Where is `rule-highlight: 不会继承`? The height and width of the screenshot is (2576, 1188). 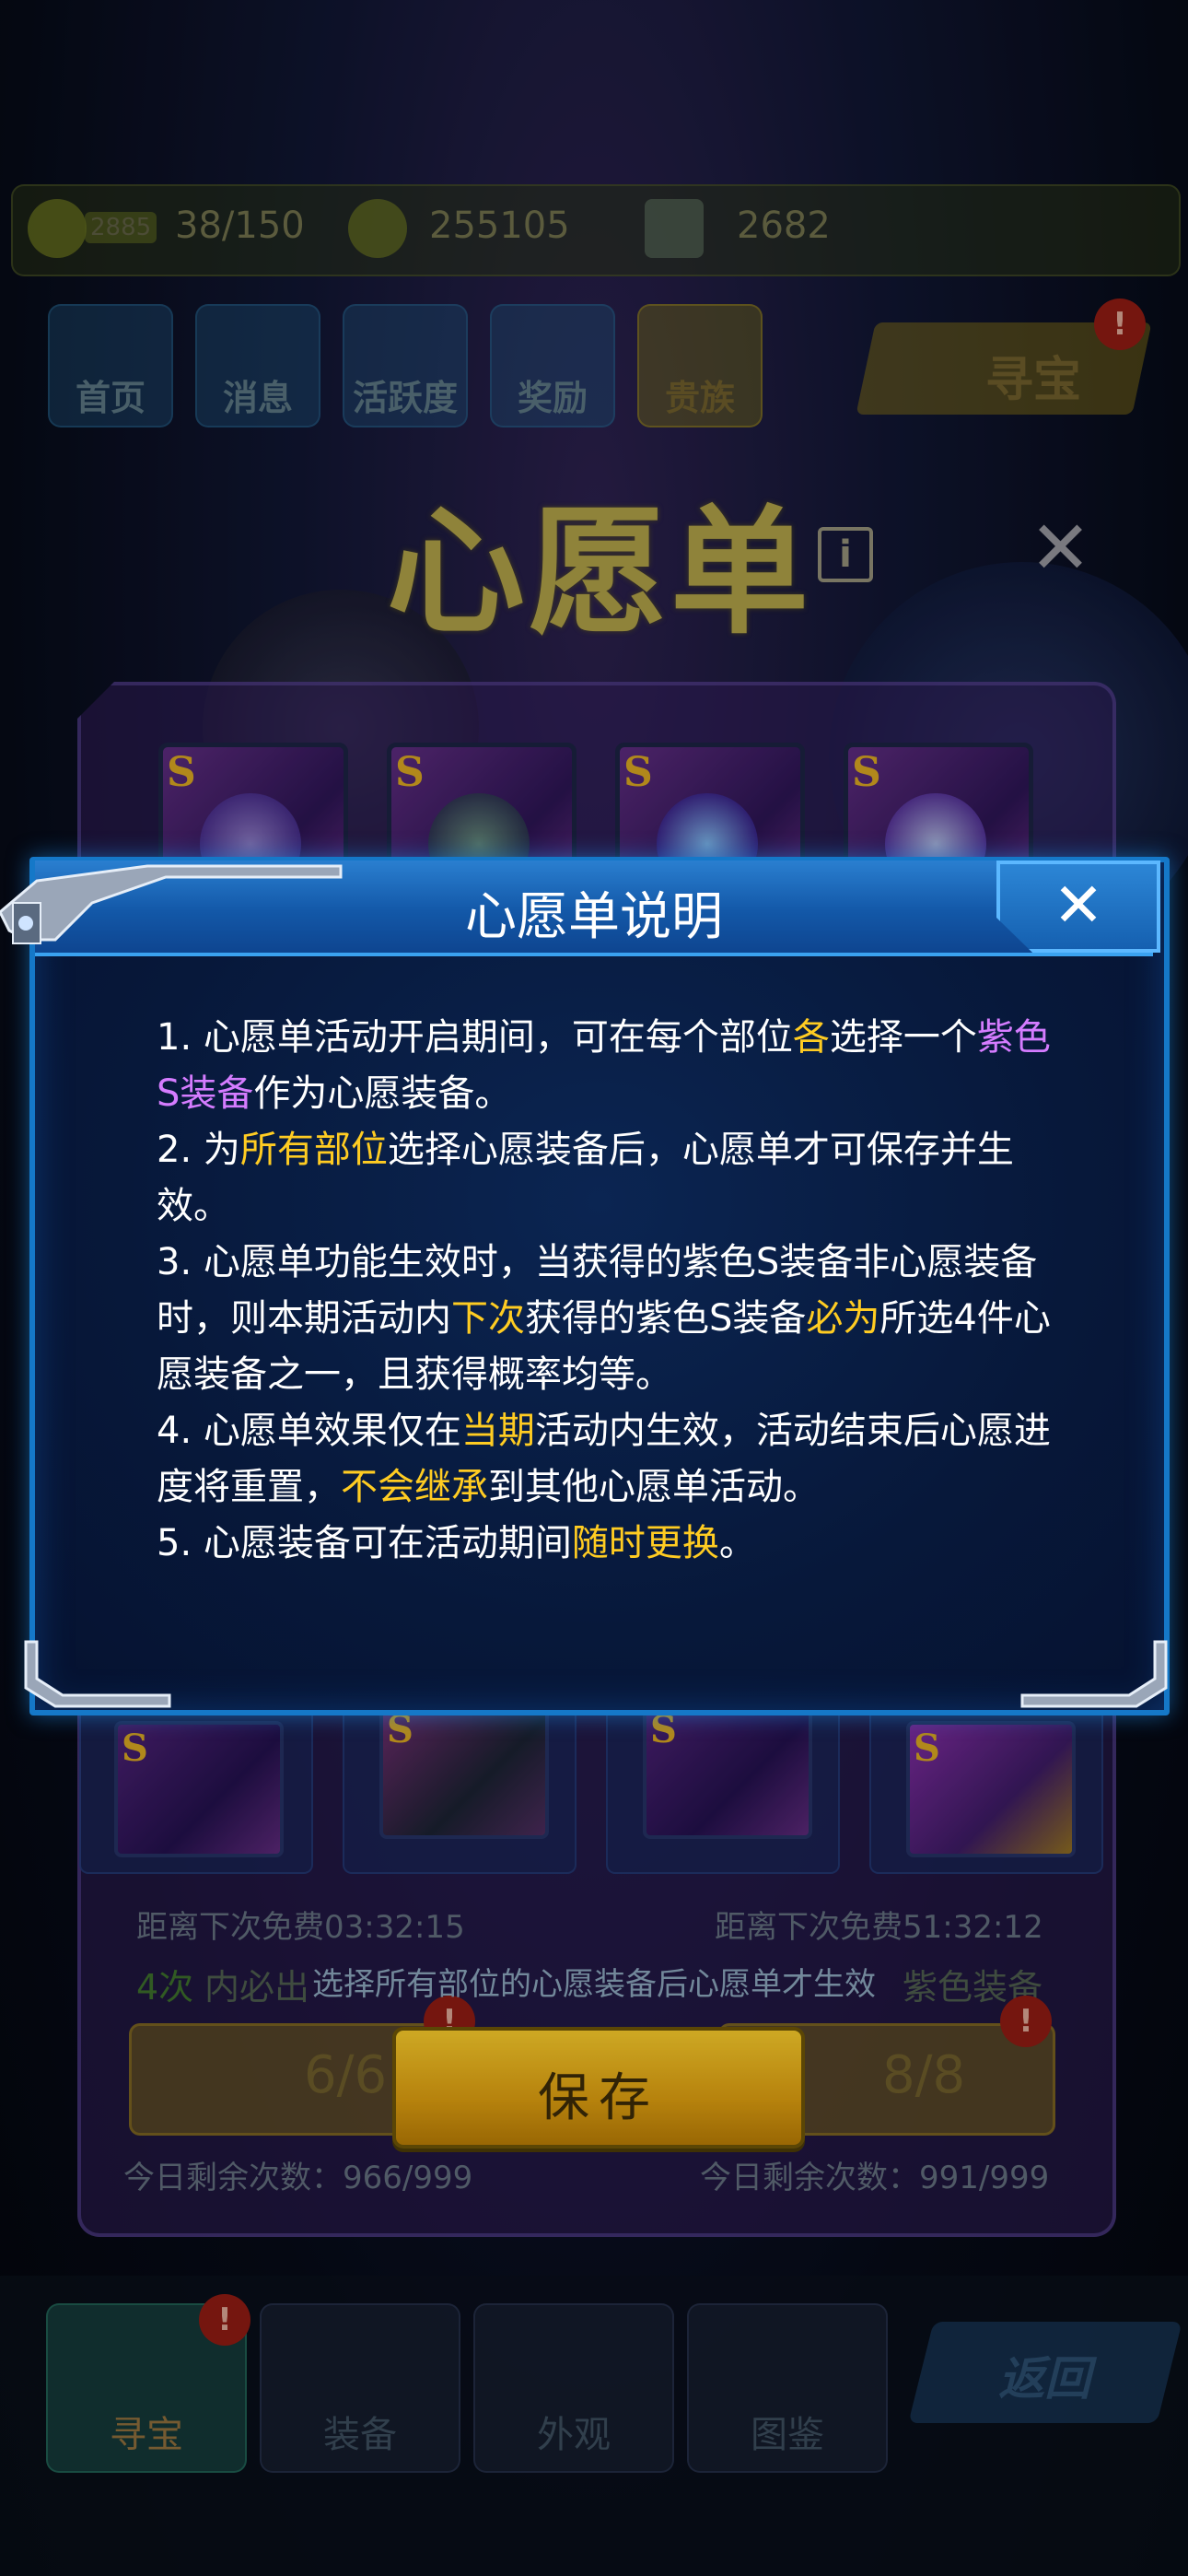
rule-highlight: 不会继承 is located at coordinates (414, 1487).